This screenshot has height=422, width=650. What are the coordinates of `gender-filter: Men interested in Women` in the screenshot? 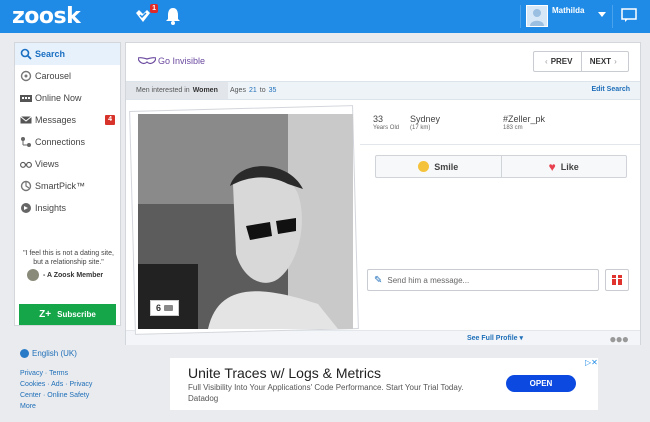 It's located at (177, 90).